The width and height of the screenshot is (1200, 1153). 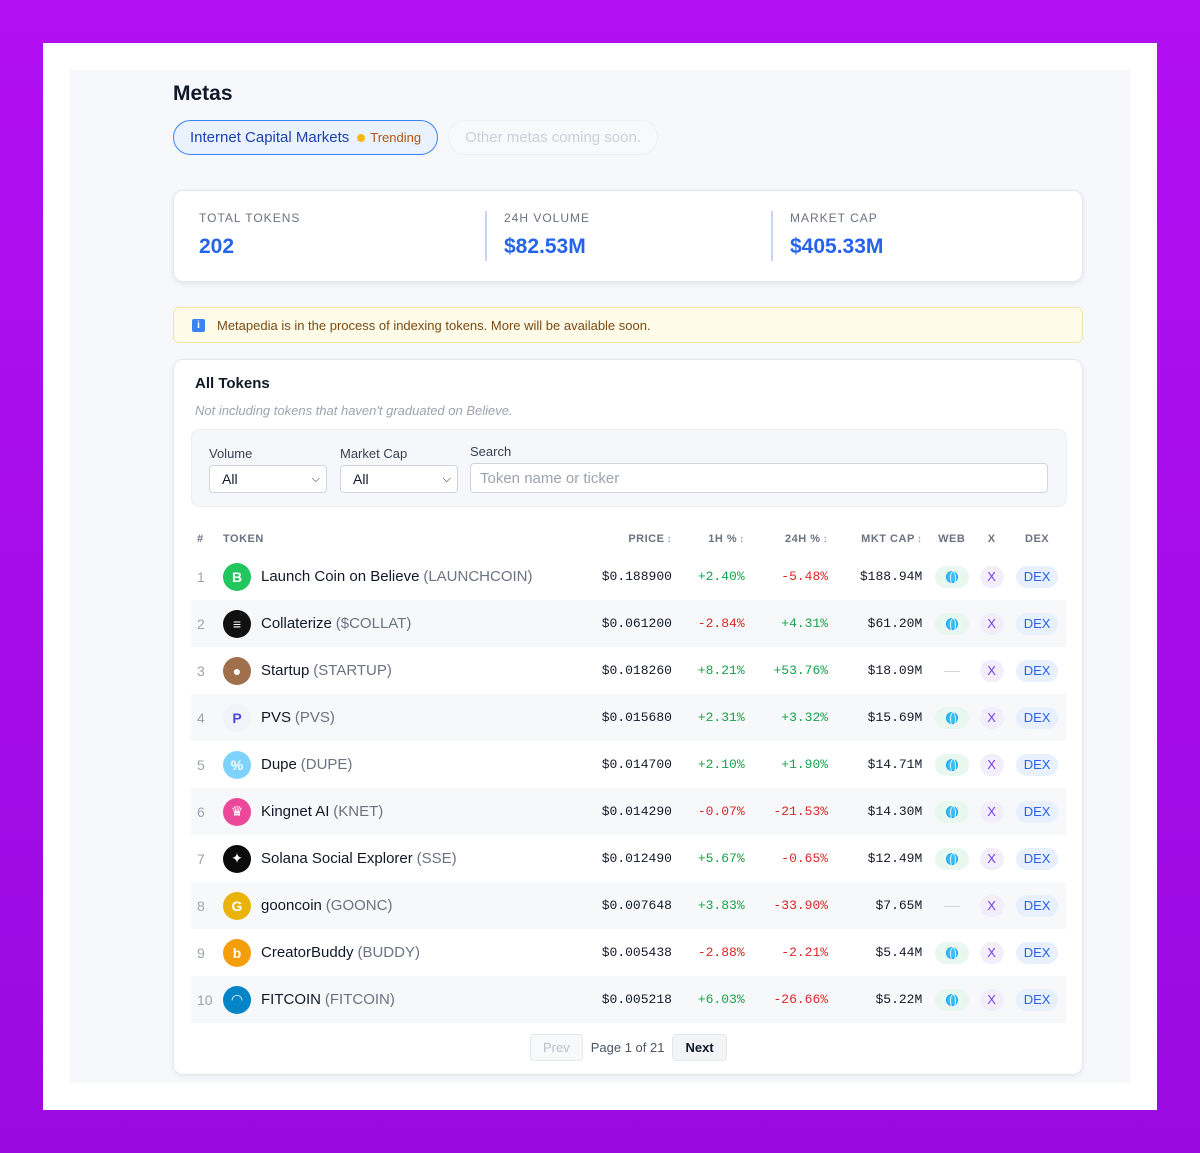 I want to click on token-ticker: (SSE), so click(x=436, y=858).